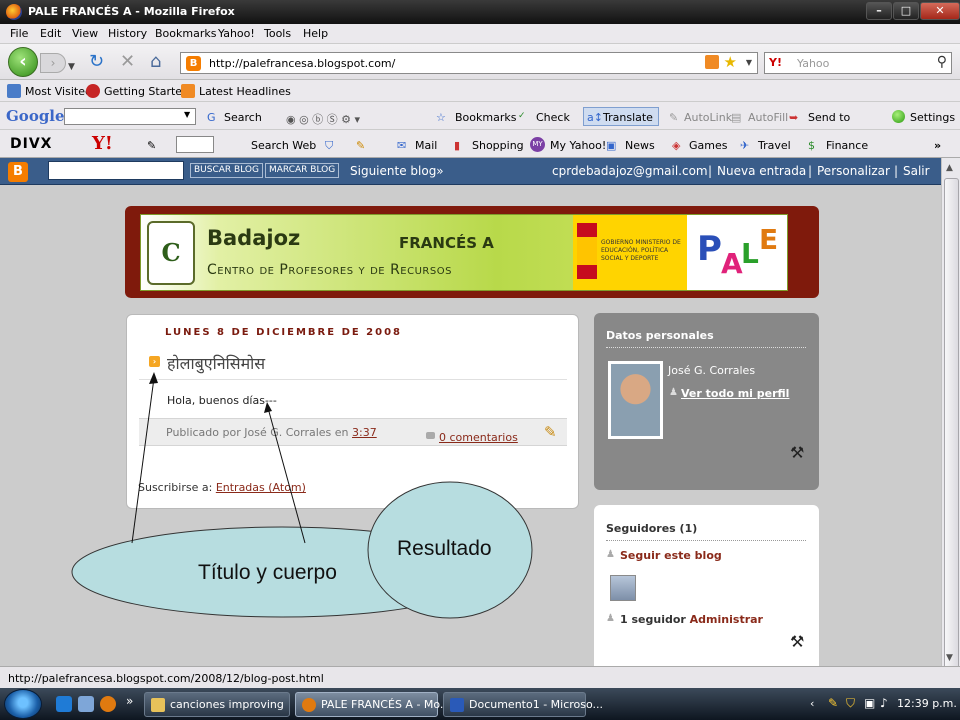  I want to click on yahoo-travel-button: Travel, so click(774, 145).